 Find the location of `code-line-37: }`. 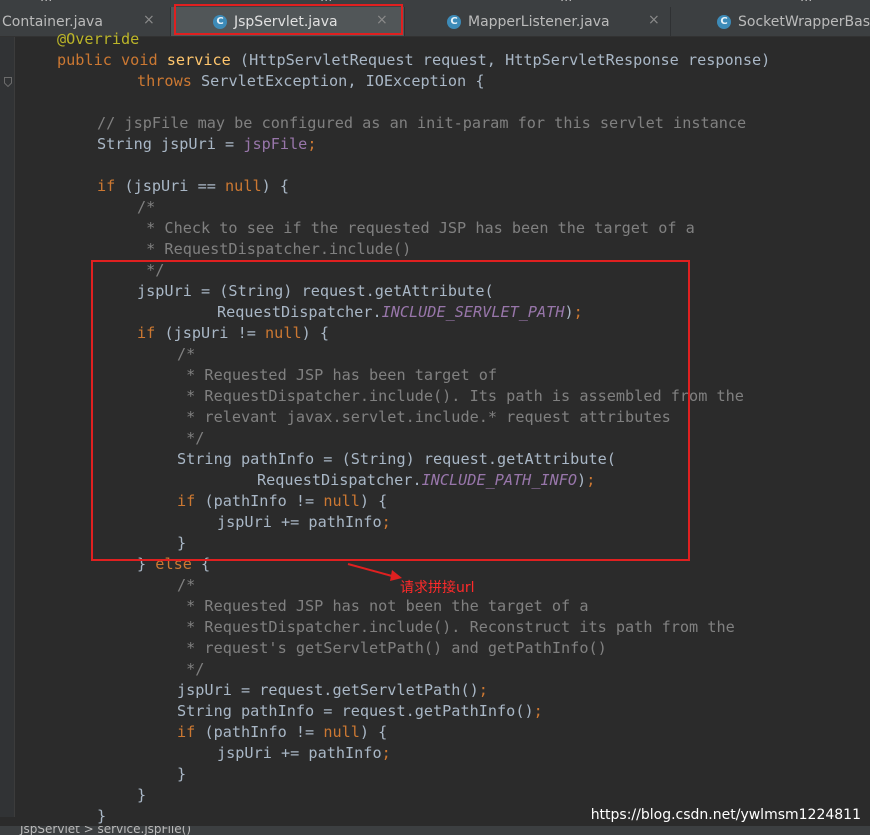

code-line-37: } is located at coordinates (102, 816).